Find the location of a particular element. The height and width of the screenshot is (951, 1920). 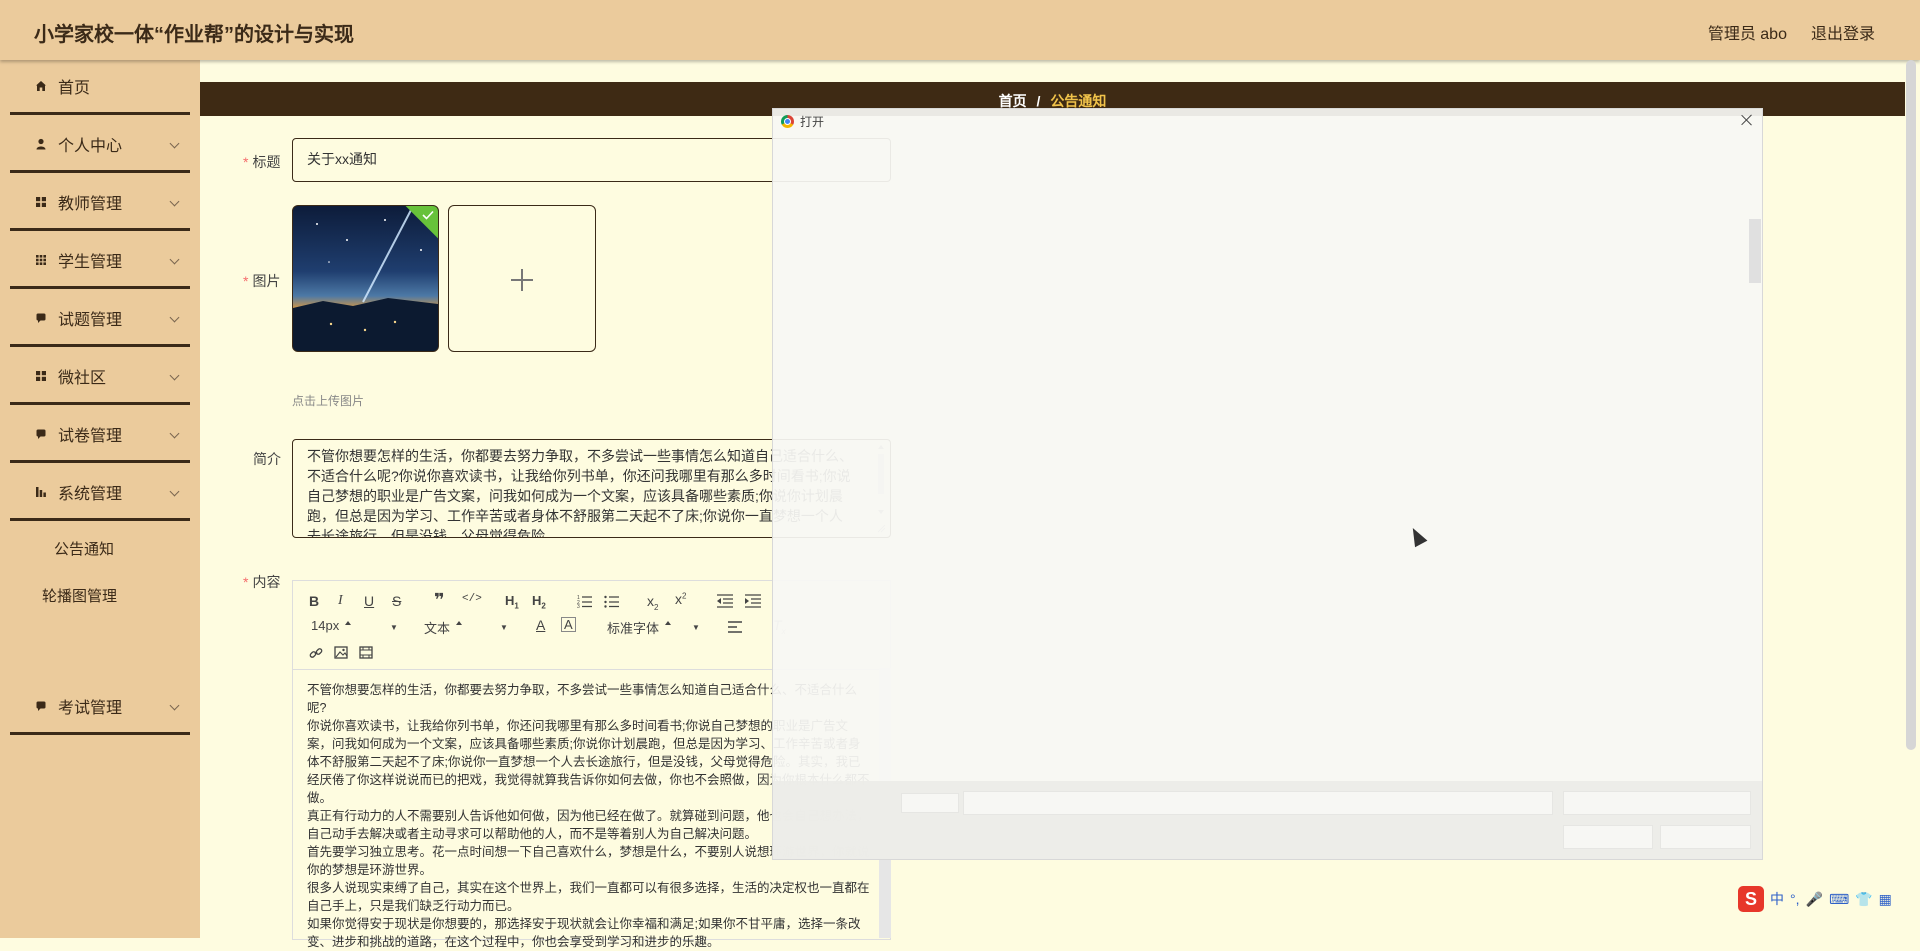

bold-icon: B is located at coordinates (314, 601).